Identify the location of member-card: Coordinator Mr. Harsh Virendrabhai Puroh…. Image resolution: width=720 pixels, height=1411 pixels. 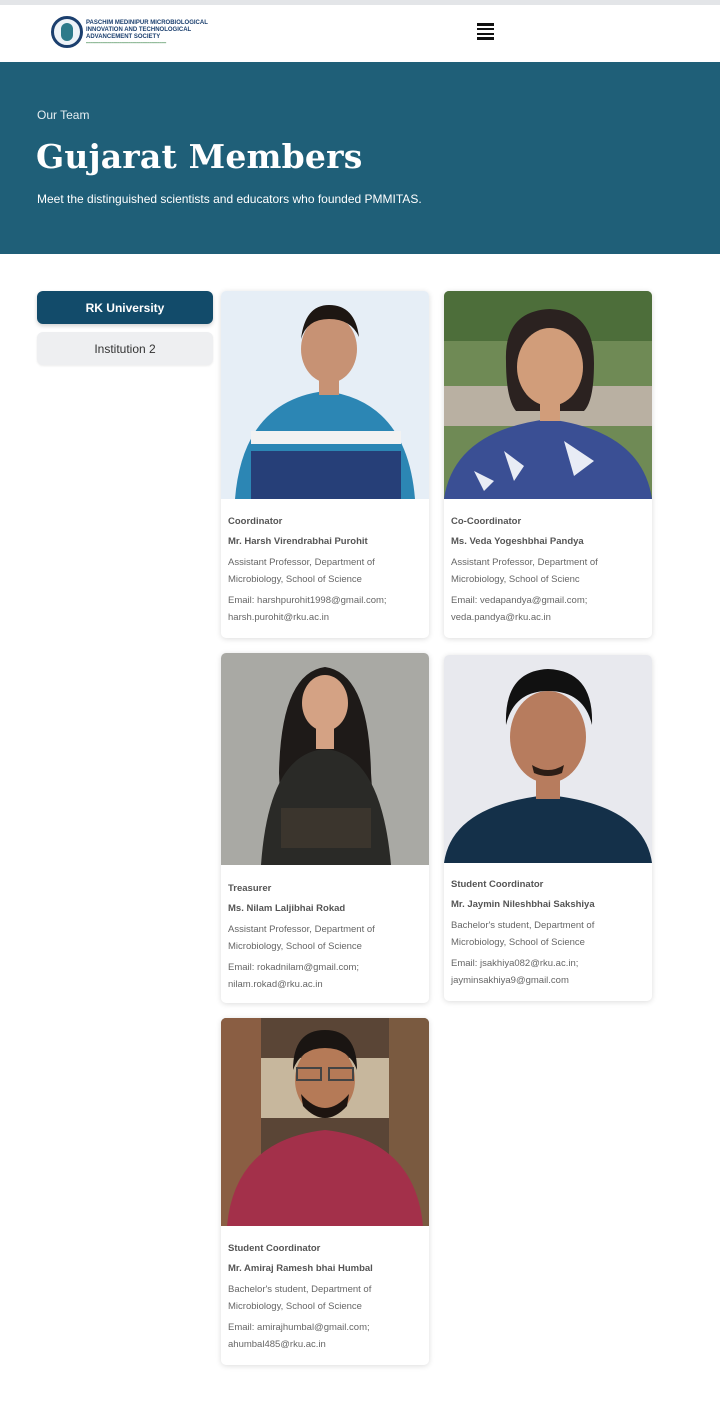
(325, 464).